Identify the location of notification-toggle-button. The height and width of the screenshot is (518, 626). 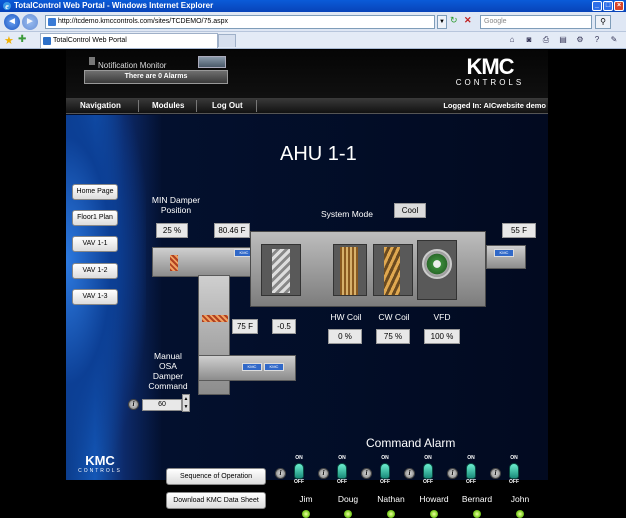
(212, 62).